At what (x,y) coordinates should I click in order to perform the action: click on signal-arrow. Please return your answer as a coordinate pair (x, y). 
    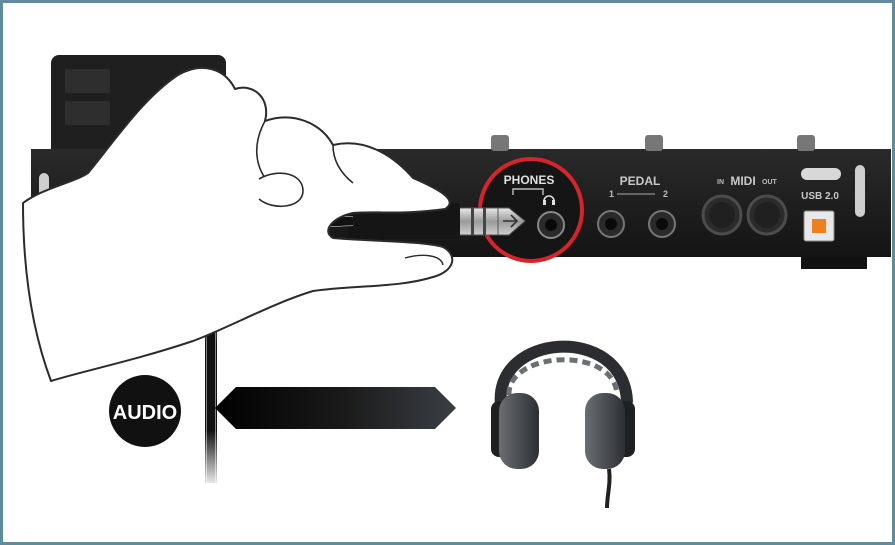
    Looking at the image, I should click on (335, 408).